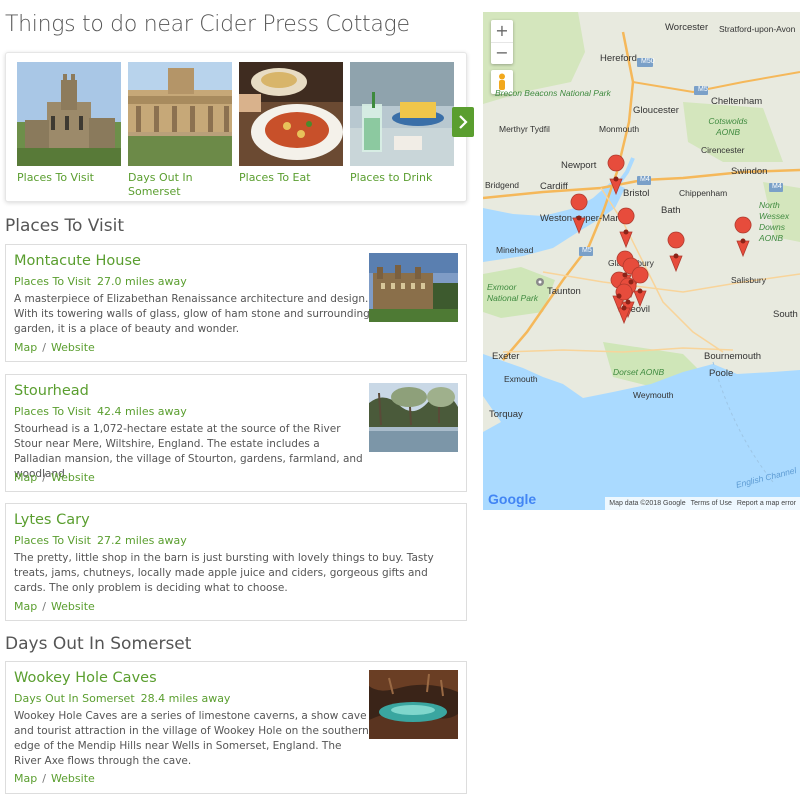  Describe the element at coordinates (564, 291) in the screenshot. I see `map-label: Taunton` at that location.